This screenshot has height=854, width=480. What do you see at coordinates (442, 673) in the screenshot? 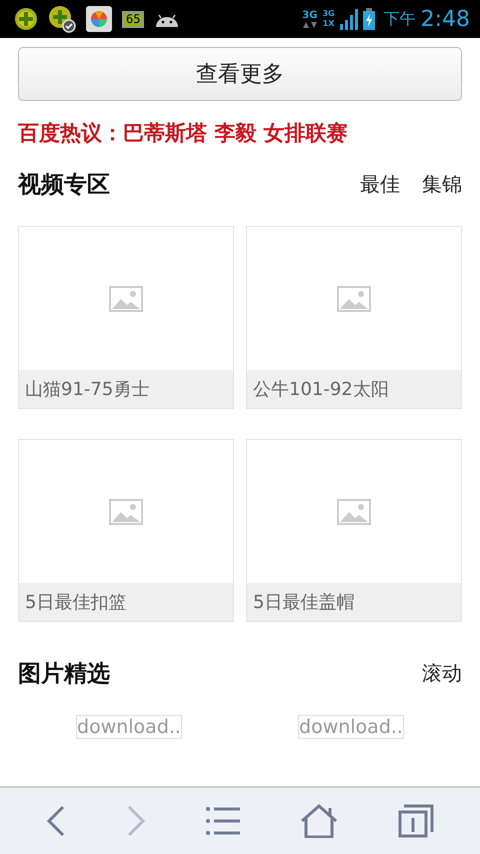
I see `section-link: 滚动` at bounding box center [442, 673].